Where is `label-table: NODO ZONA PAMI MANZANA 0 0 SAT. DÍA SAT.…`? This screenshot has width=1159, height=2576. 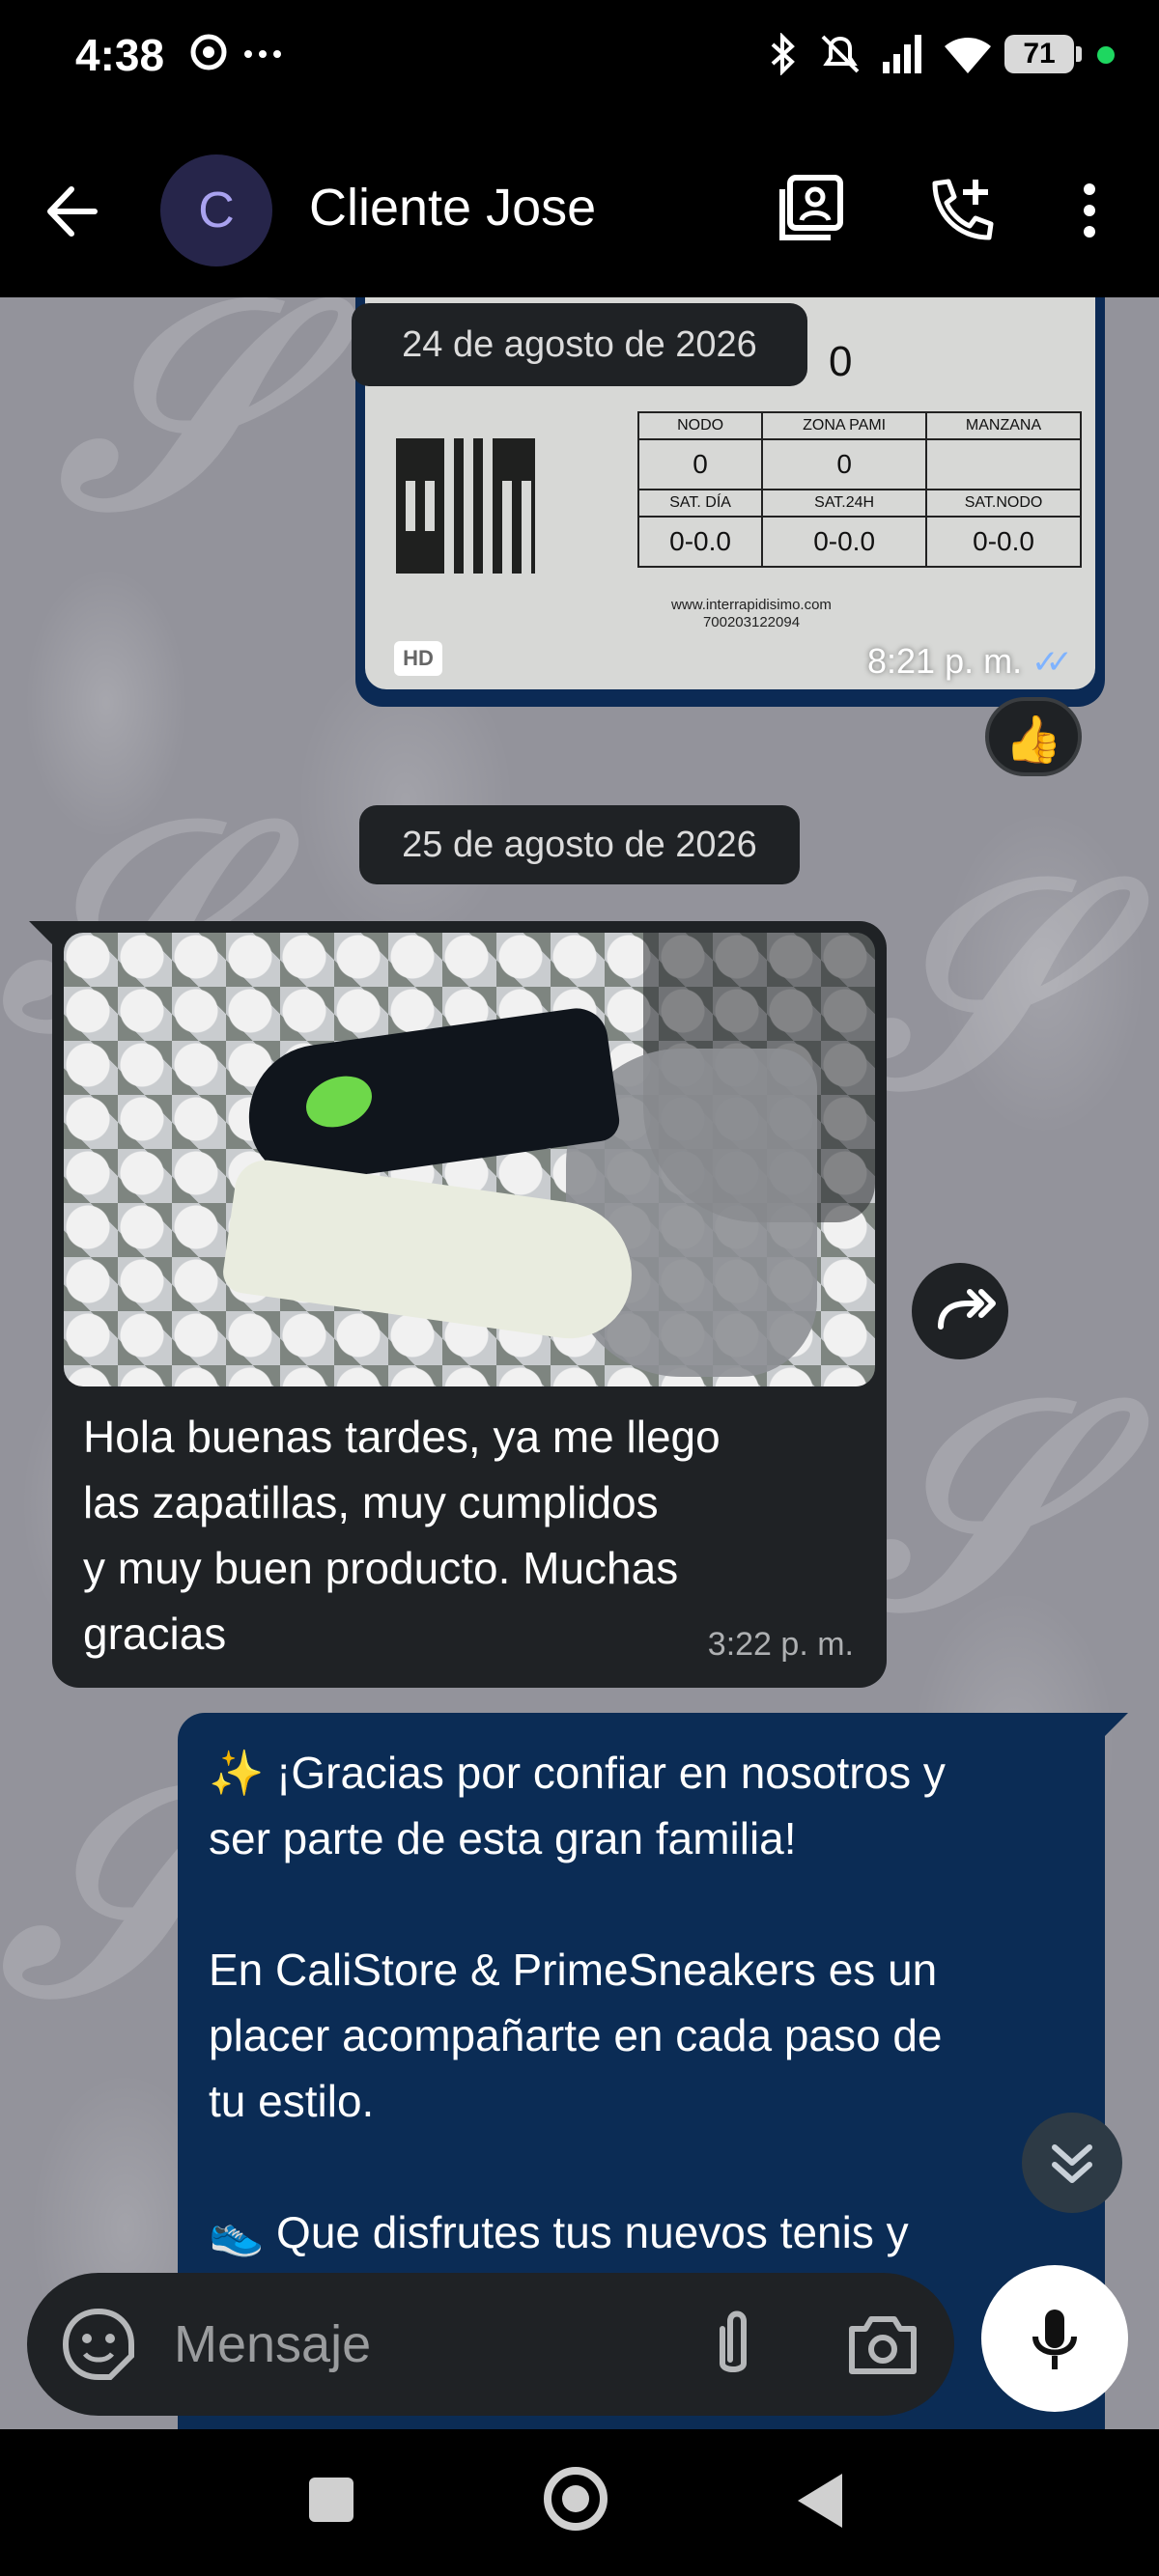
label-table: NODO ZONA PAMI MANZANA 0 0 SAT. DÍA SAT.… is located at coordinates (859, 490).